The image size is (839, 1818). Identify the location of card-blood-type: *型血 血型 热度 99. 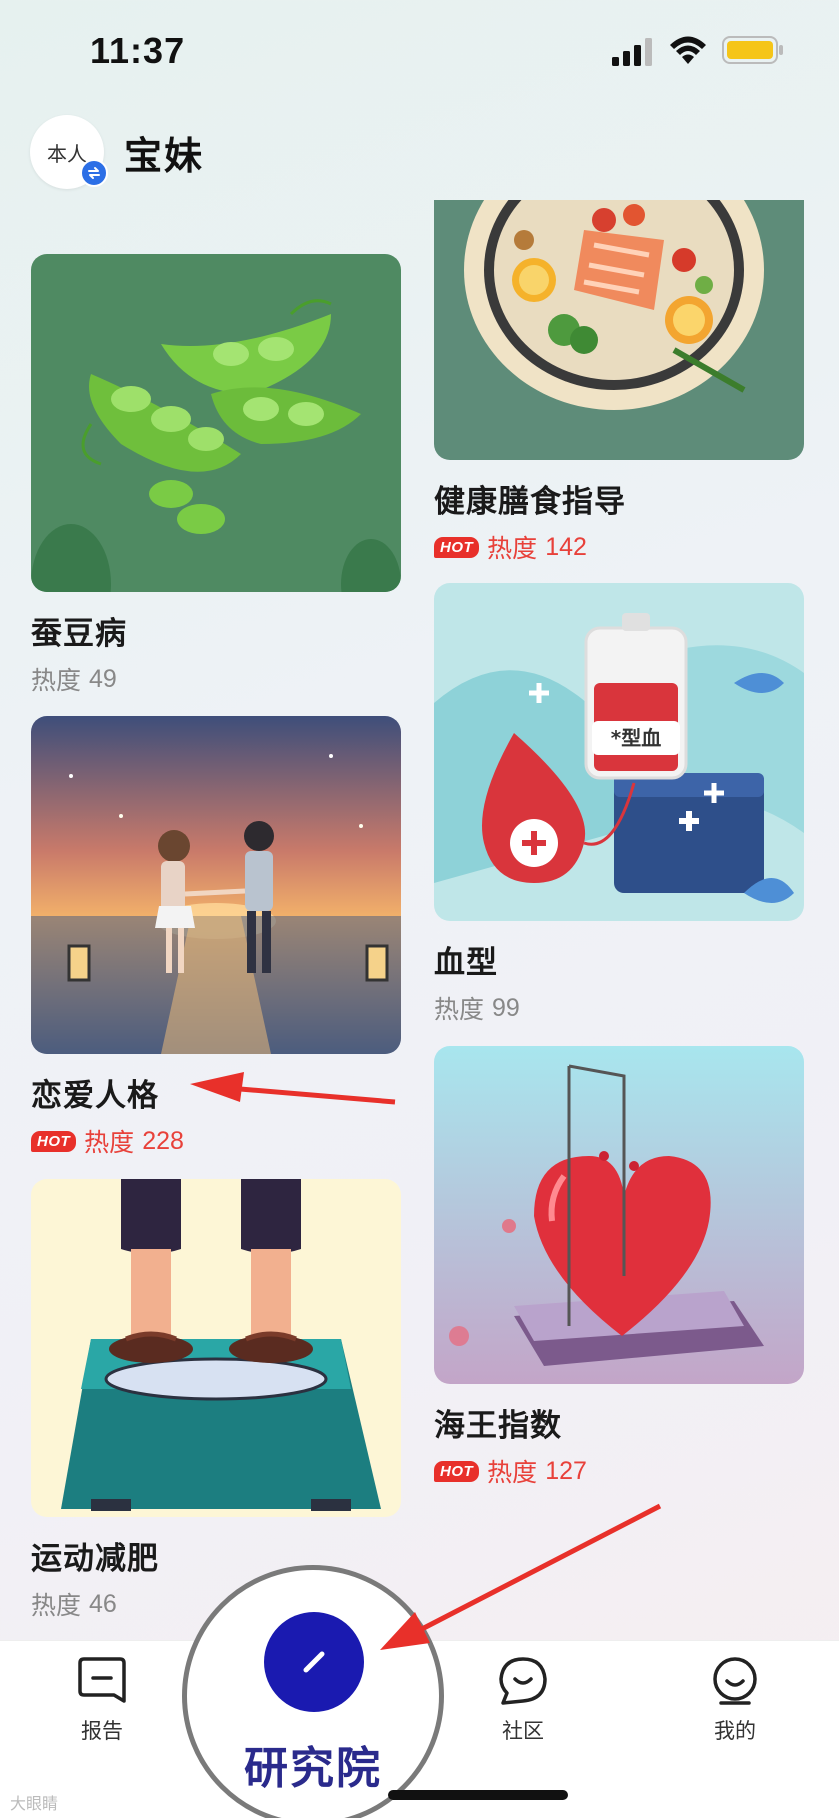
(619, 804).